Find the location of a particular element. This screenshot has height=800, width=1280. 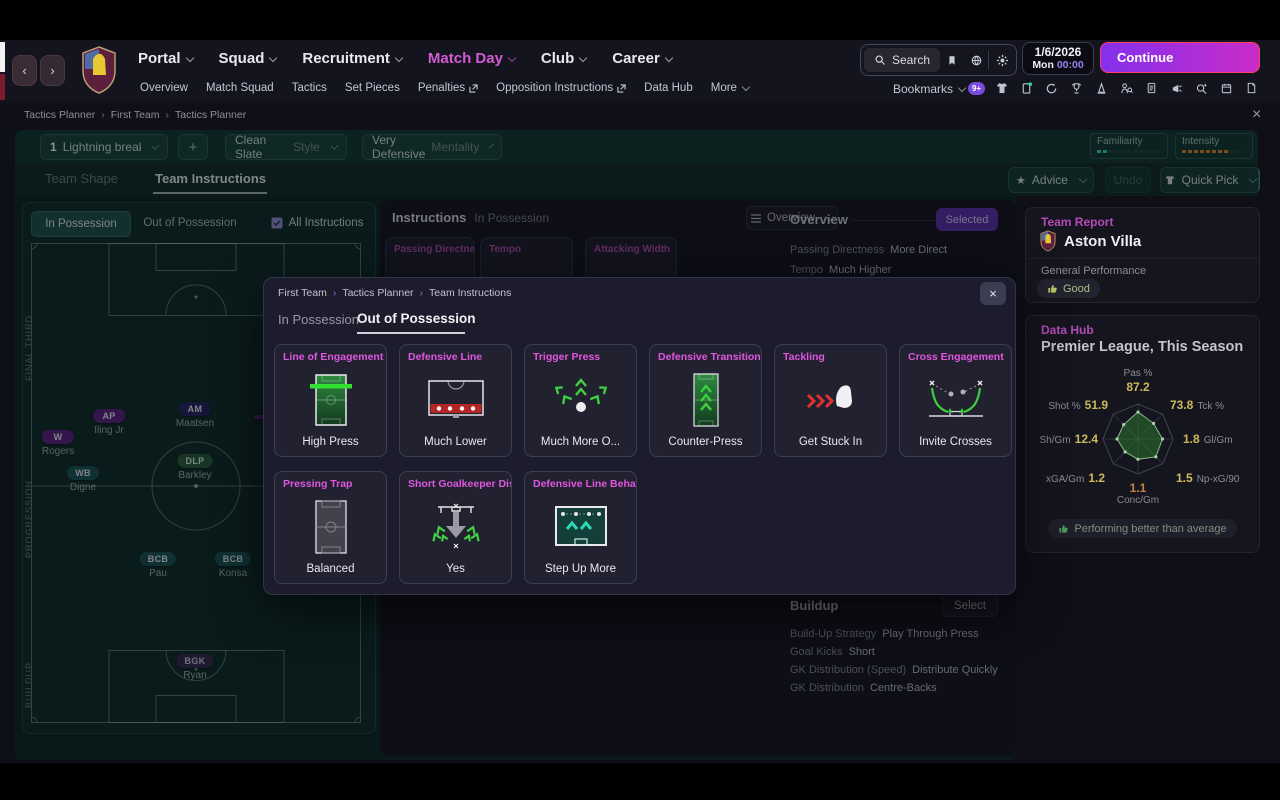

subnav-match-squad: Match Squad is located at coordinates (240, 88).